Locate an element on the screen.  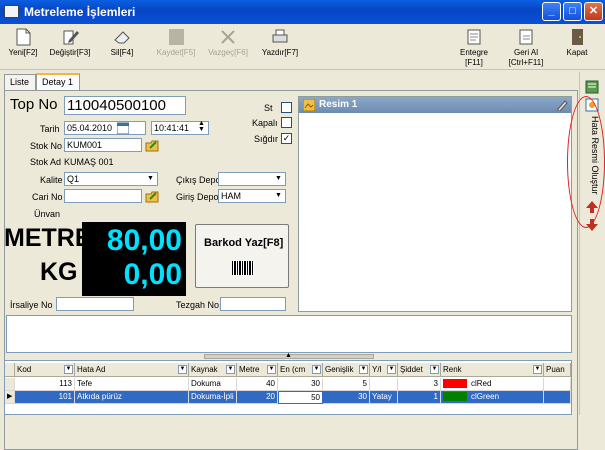
column-header: Şiddet ▼ is located at coordinates (419, 370).